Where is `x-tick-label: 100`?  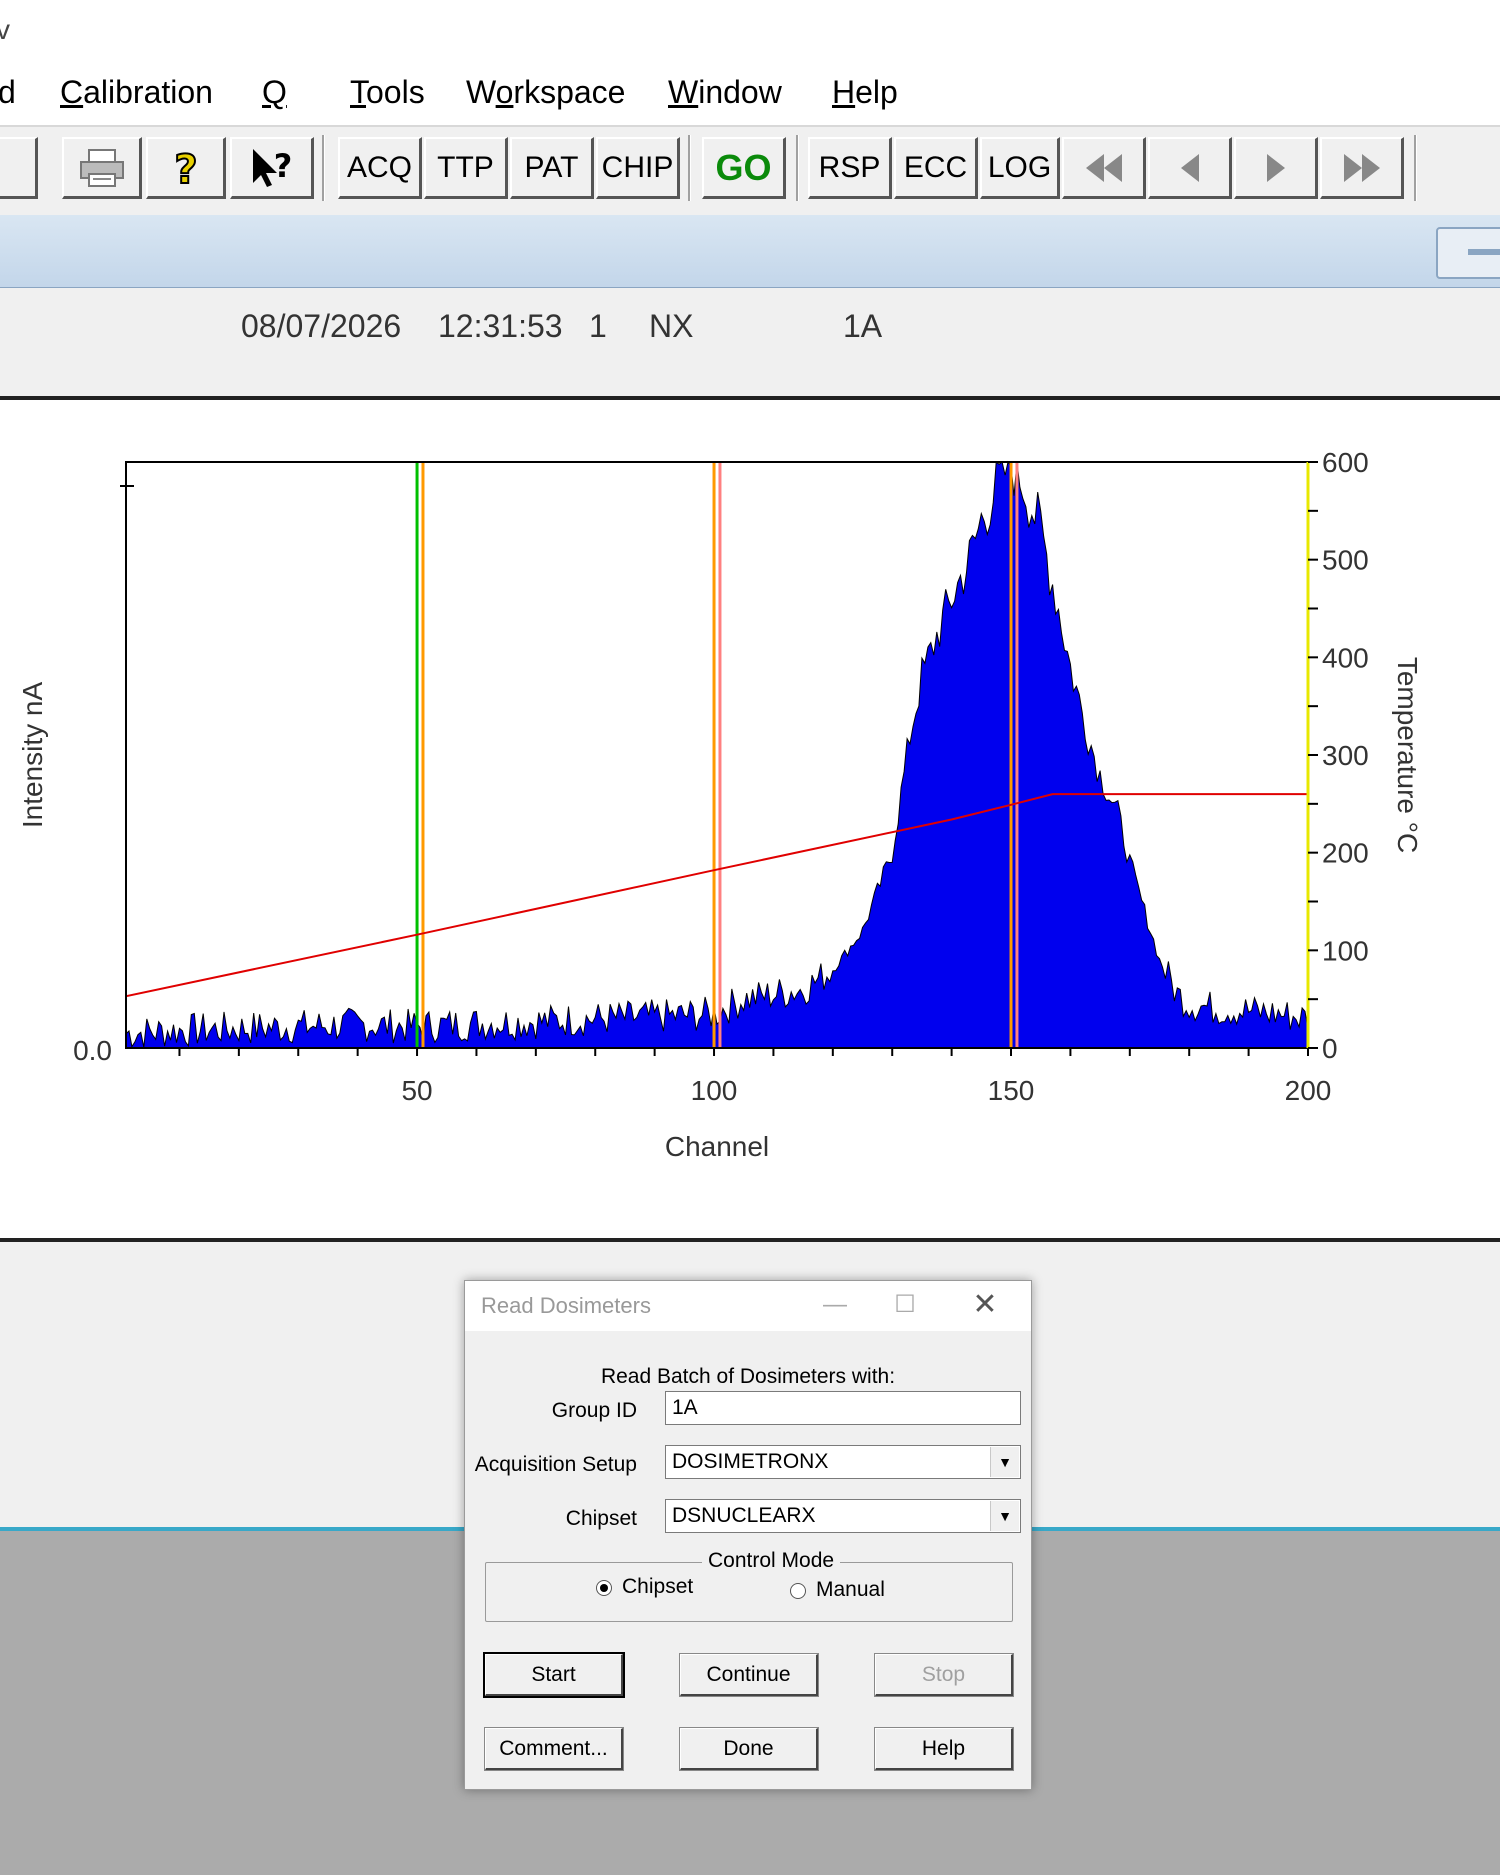 x-tick-label: 100 is located at coordinates (714, 1090).